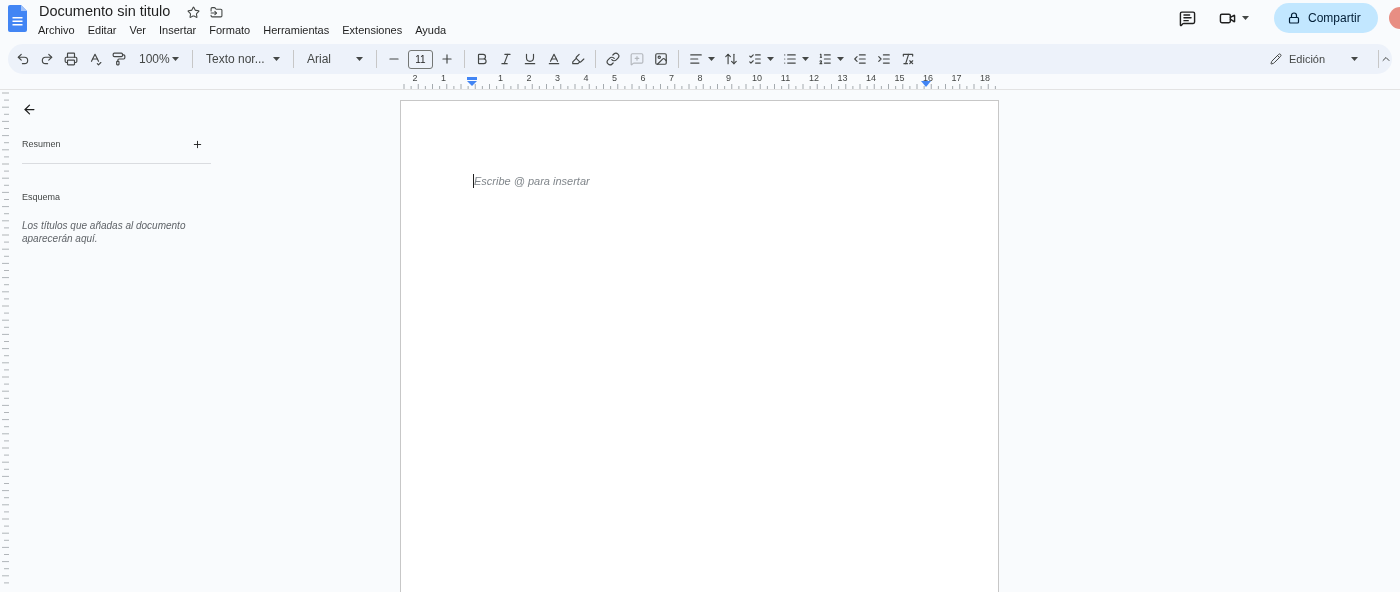 The width and height of the screenshot is (1400, 592). I want to click on menu-item: Formato, so click(230, 30).